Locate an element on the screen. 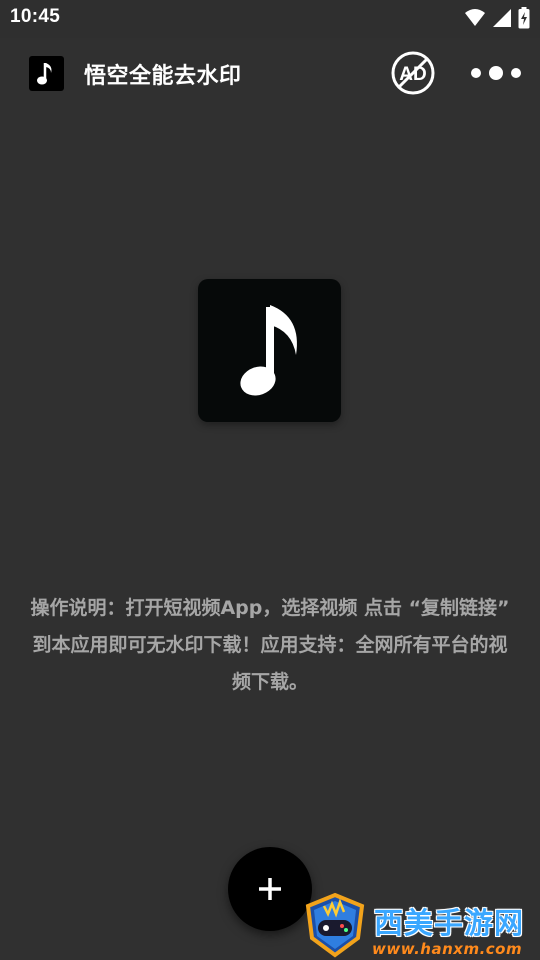 The width and height of the screenshot is (540, 960). status-time: 10:45 is located at coordinates (35, 16).